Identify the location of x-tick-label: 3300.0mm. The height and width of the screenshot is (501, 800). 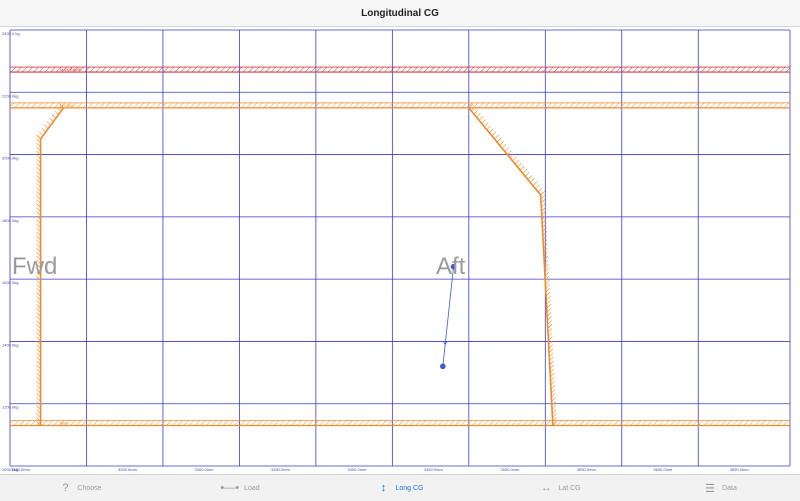
(205, 469).